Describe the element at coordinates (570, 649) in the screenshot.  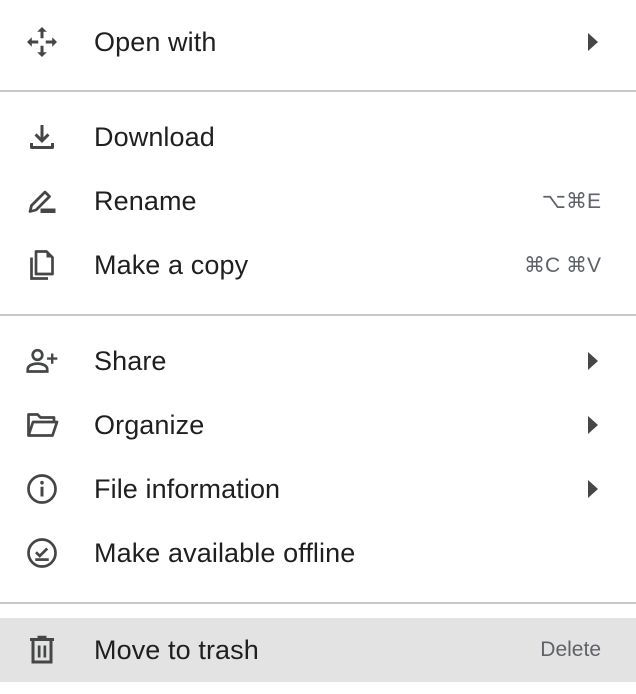
I see `keyboard-shortcut: Delete` at that location.